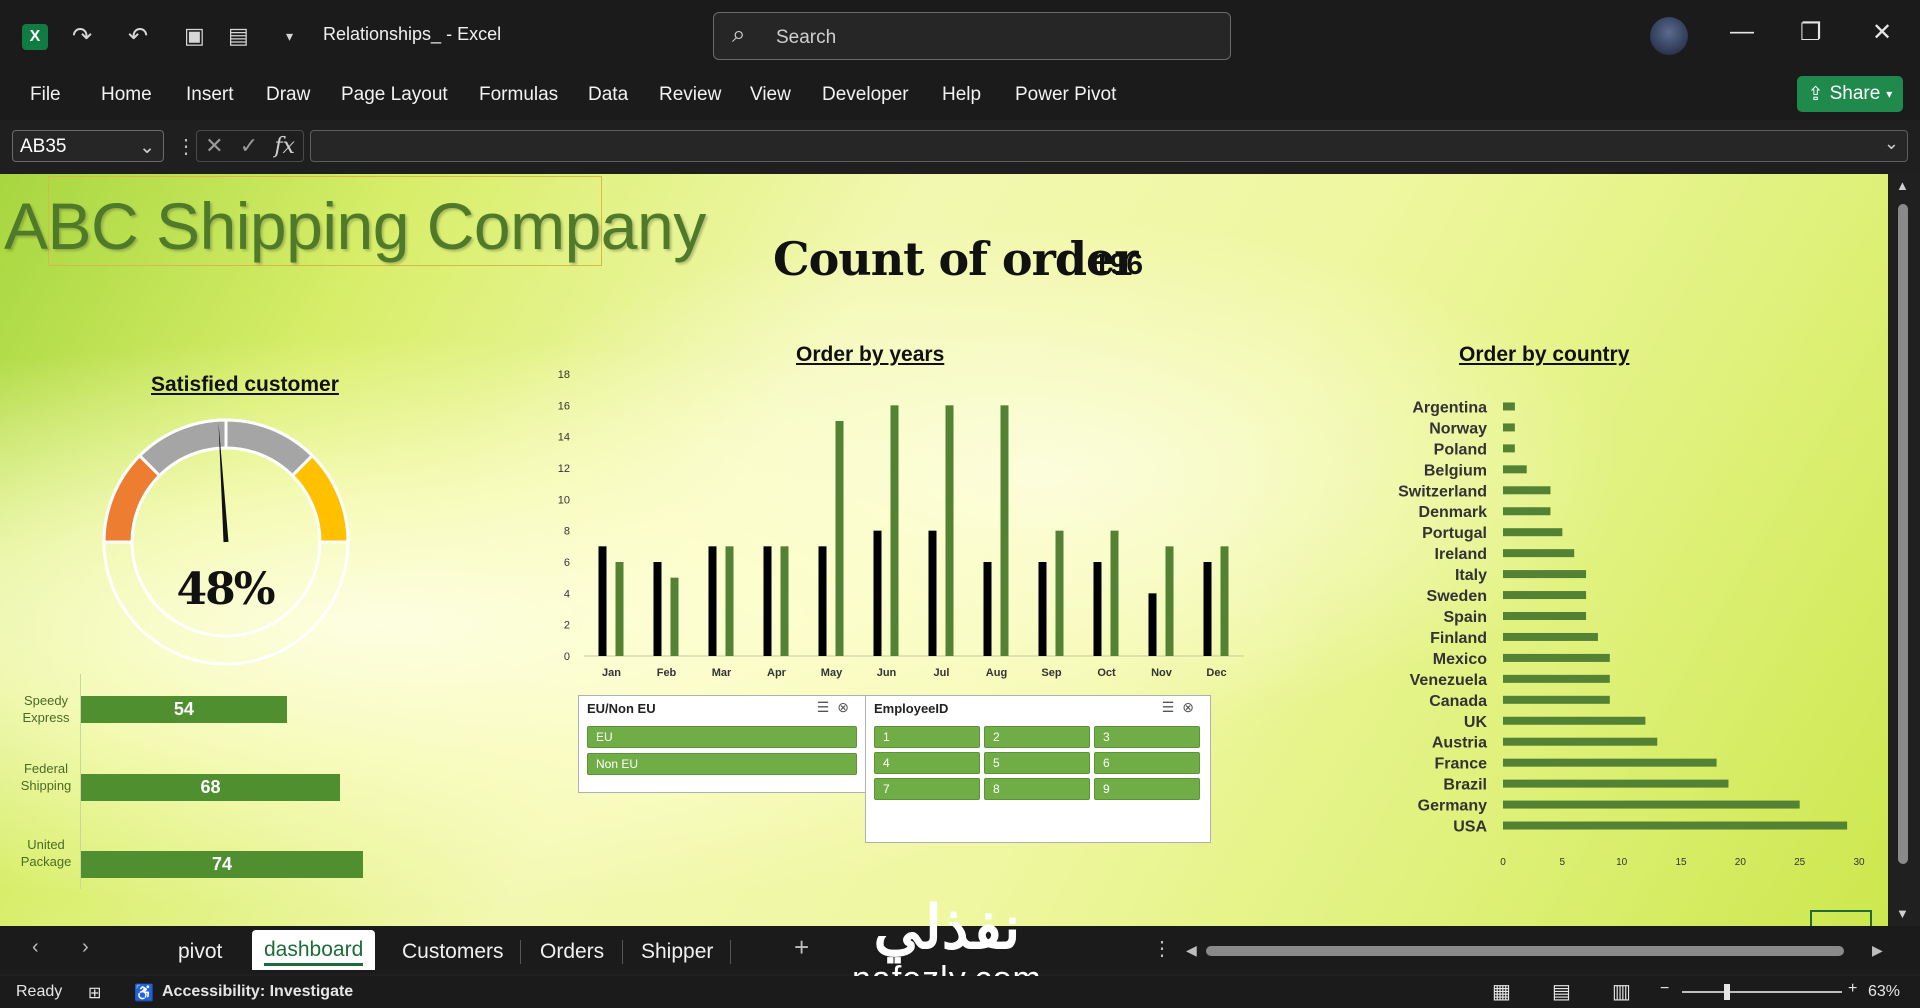  I want to click on next-sheet-icon: ›, so click(85, 947).